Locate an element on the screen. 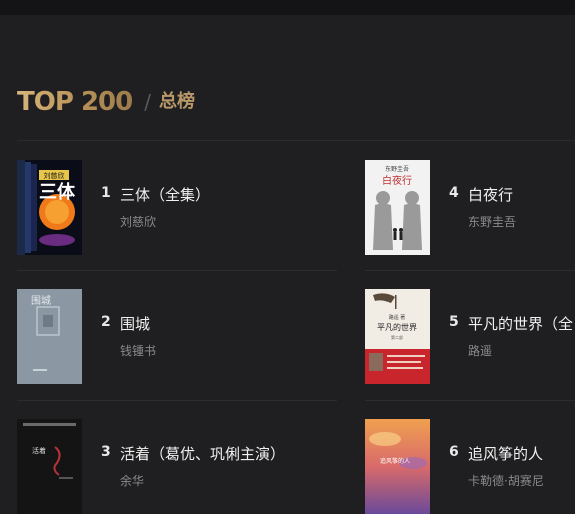 The height and width of the screenshot is (514, 575). top-nav-bar is located at coordinates (287, 7).